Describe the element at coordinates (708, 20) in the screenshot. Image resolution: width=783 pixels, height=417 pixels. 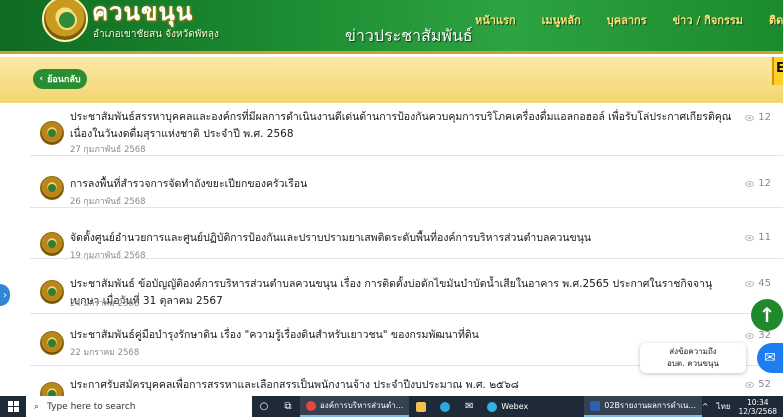
I see `nav-news-activities: ข่าว / กิจกรรม` at that location.